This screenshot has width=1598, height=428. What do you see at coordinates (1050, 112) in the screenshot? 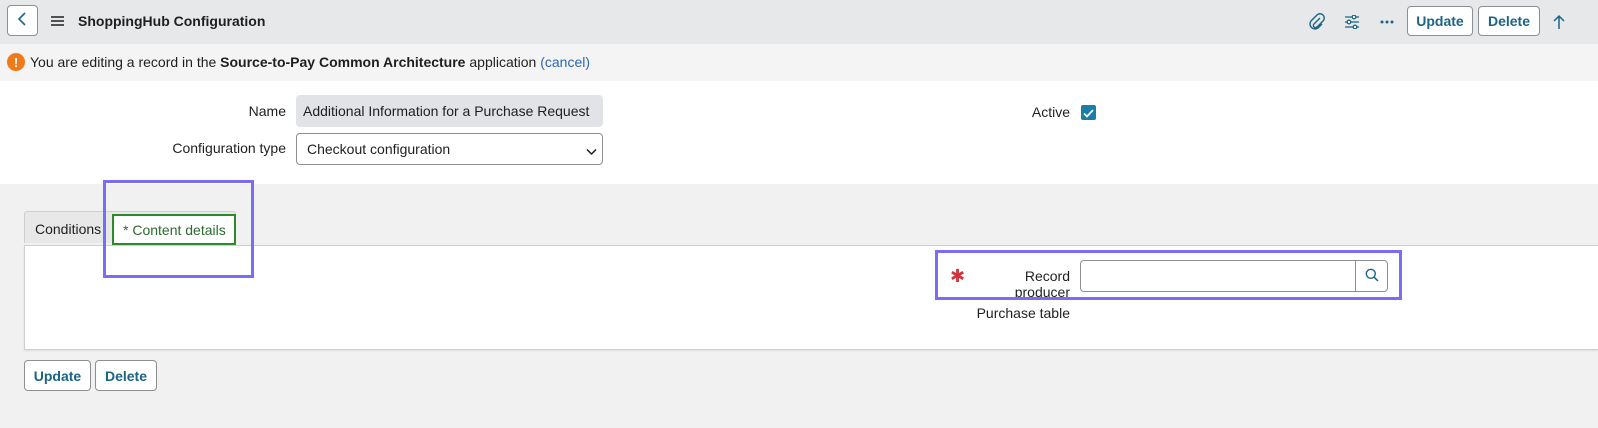
I see `active-label: Active` at bounding box center [1050, 112].